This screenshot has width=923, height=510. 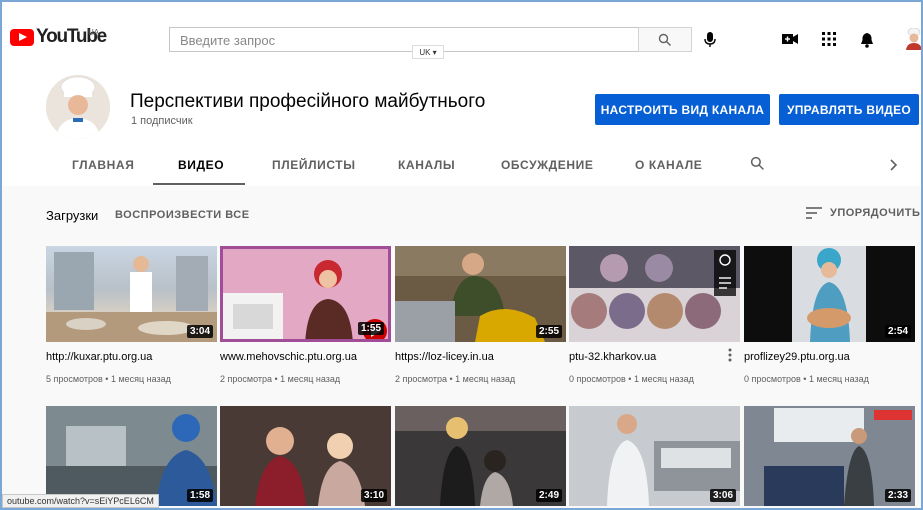 What do you see at coordinates (94, 32) in the screenshot?
I see `country-code: UA` at bounding box center [94, 32].